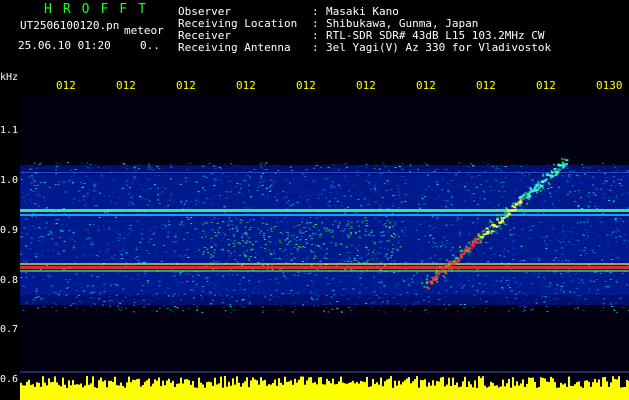 The width and height of the screenshot is (629, 400). Describe the element at coordinates (9, 329) in the screenshot. I see `y-tick-label: 0.7` at that location.